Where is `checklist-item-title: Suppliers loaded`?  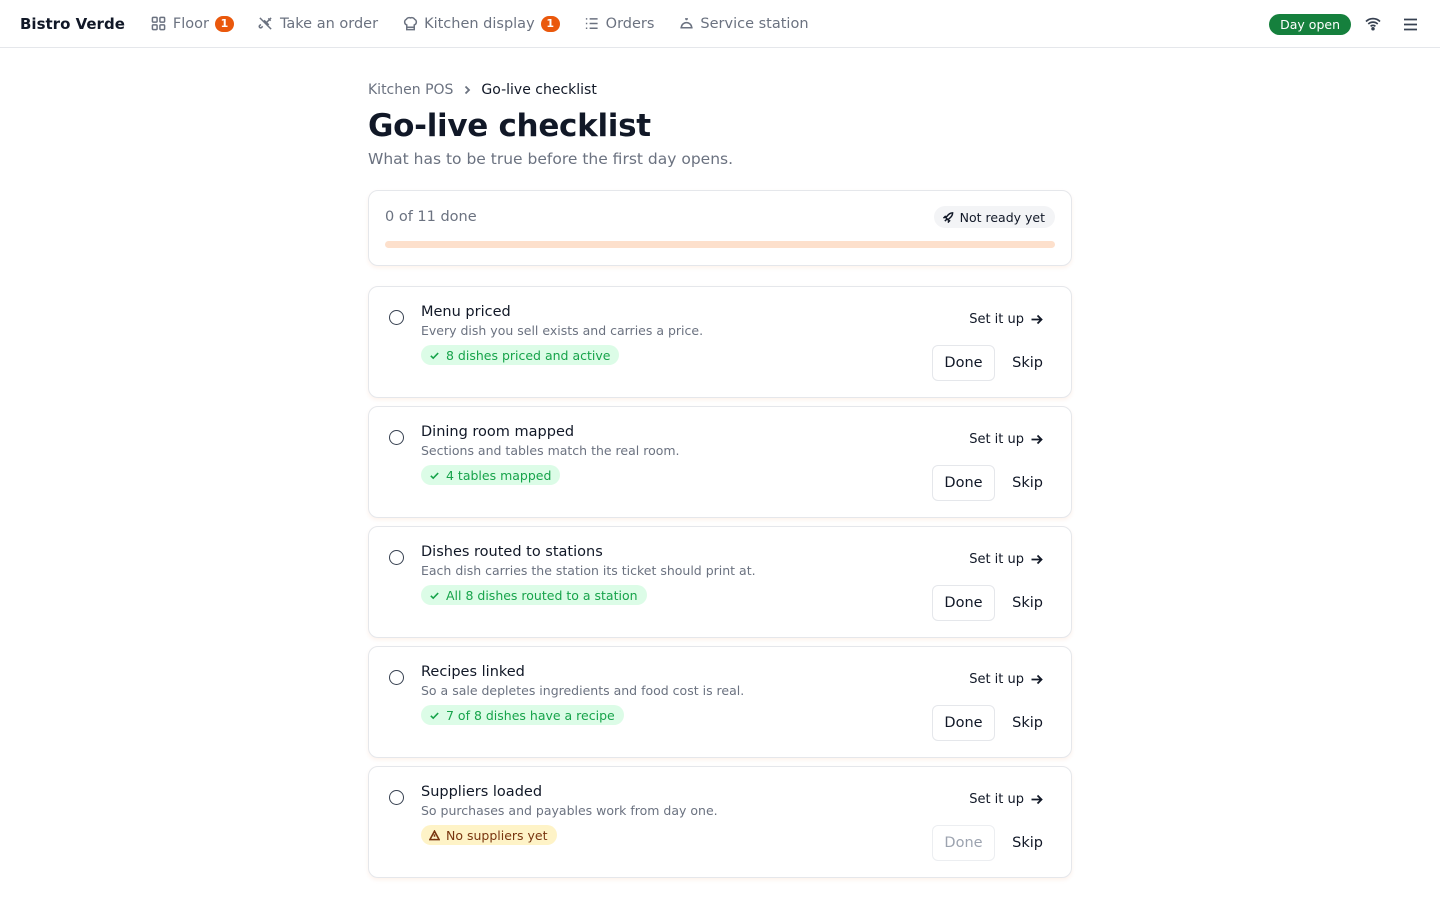 checklist-item-title: Suppliers loaded is located at coordinates (482, 792).